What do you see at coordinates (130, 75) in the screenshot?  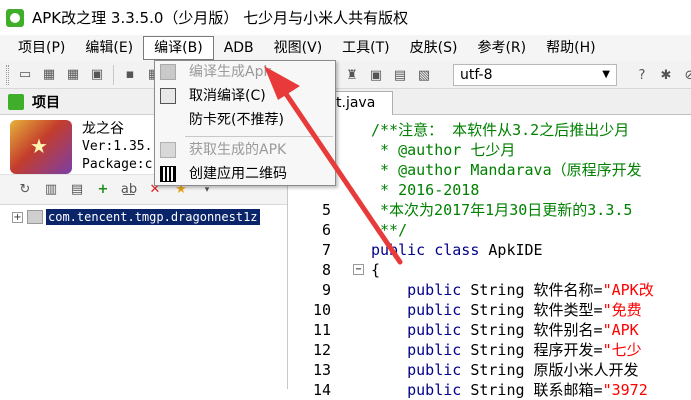 I see `save-icon: ▪` at bounding box center [130, 75].